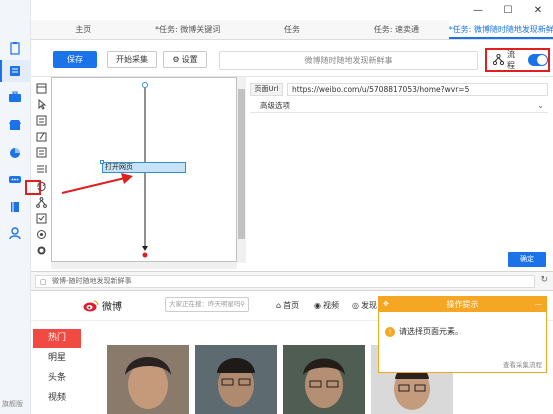 The image size is (553, 414). I want to click on task-list-icon, so click(15, 71).